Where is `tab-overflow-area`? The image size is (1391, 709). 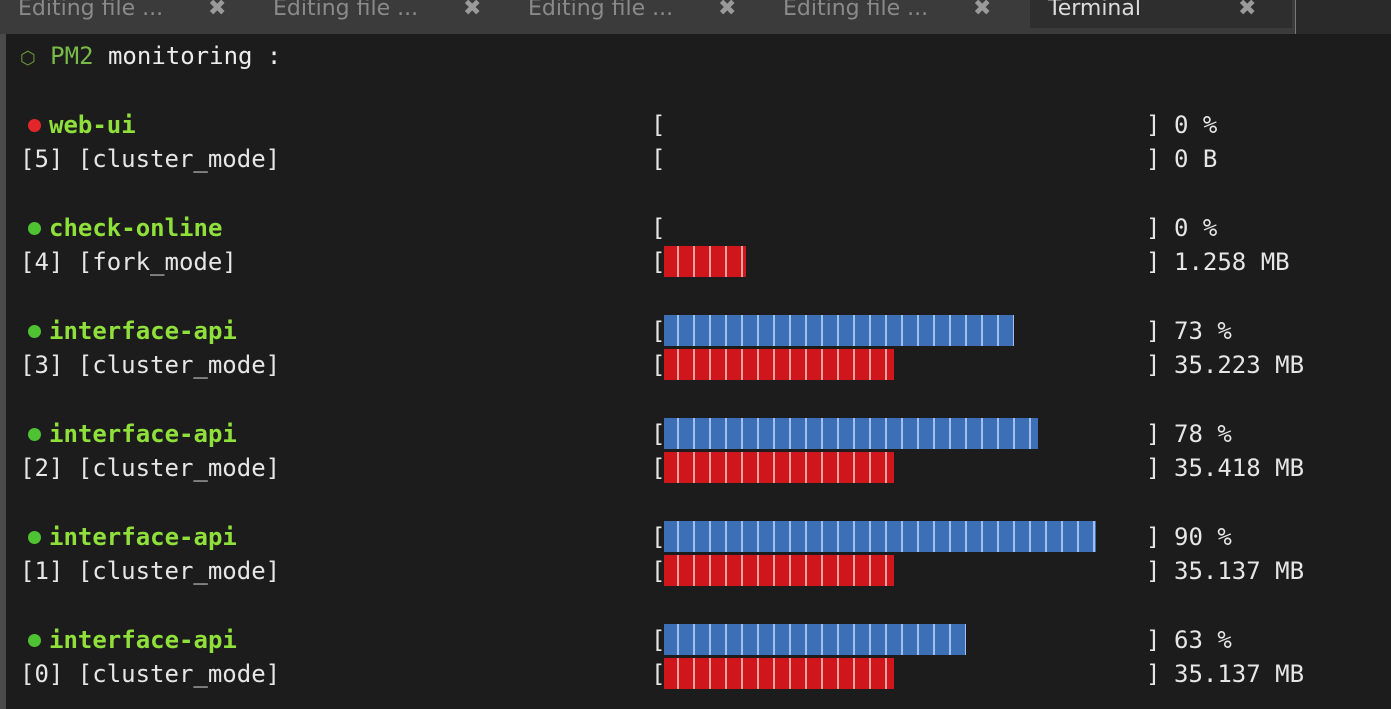 tab-overflow-area is located at coordinates (1343, 17).